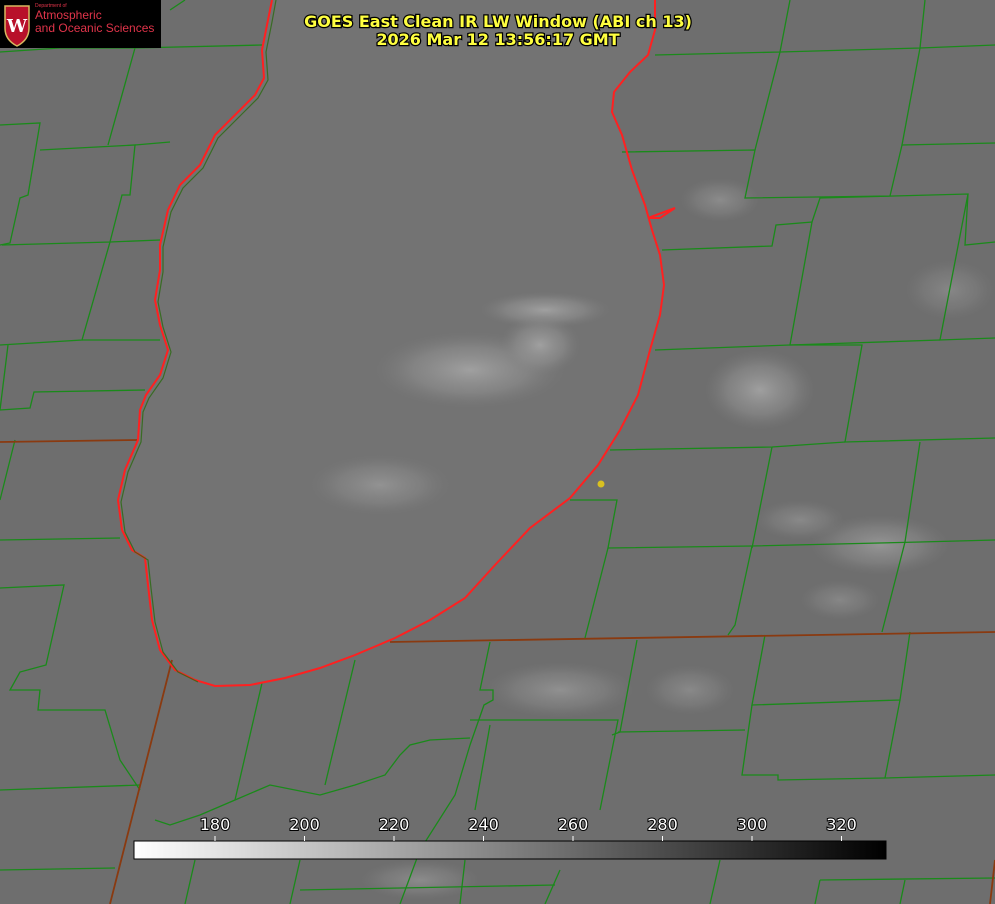  Describe the element at coordinates (601, 484) in the screenshot. I see `location-dot-icon` at that location.